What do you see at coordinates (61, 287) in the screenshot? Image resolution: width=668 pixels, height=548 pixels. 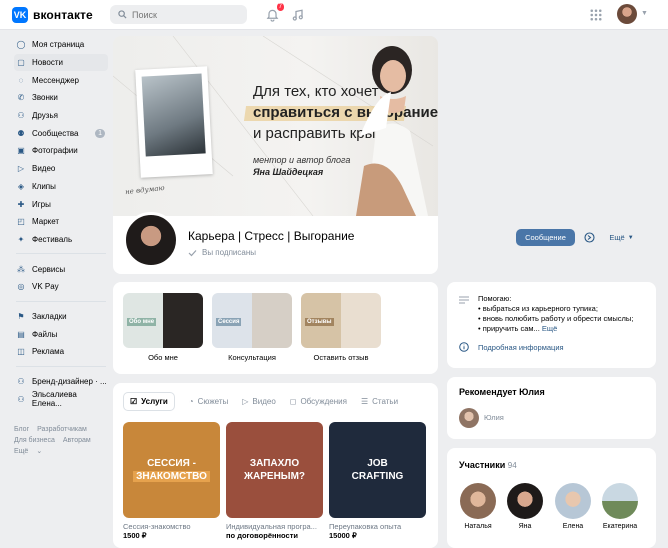 I see `sidebar-item-vkpay: ◎ VK Pay` at bounding box center [61, 287].